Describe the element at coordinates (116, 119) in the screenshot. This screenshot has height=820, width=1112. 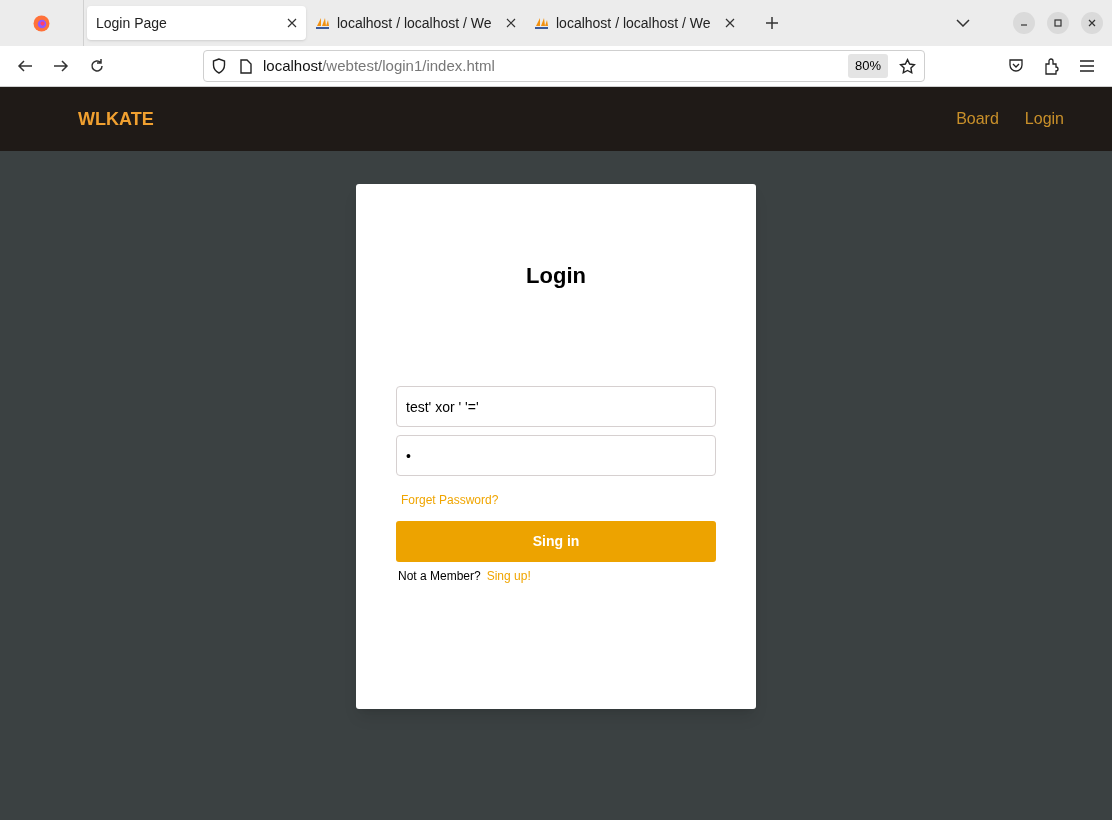
I see `brand-logo: WLKATE` at that location.